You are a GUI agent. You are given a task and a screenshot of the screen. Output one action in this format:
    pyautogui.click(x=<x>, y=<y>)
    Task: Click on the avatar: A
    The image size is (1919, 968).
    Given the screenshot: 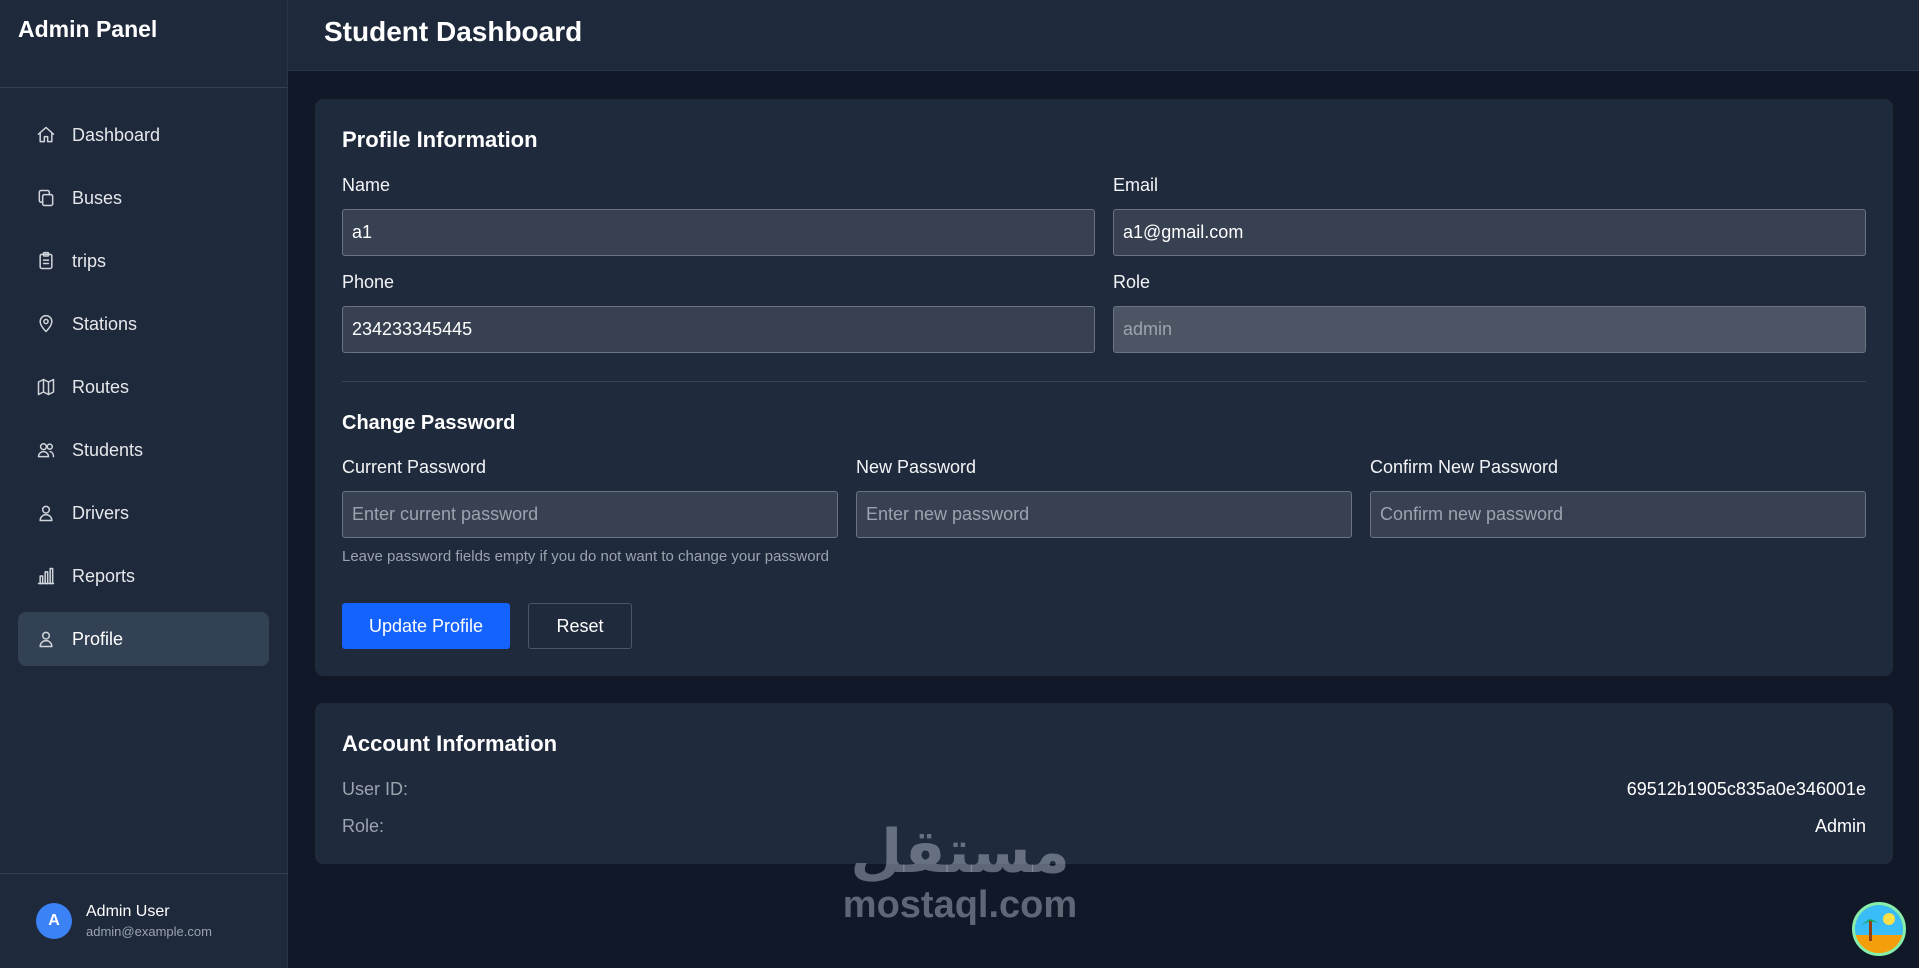 What is the action you would take?
    pyautogui.click(x=54, y=921)
    